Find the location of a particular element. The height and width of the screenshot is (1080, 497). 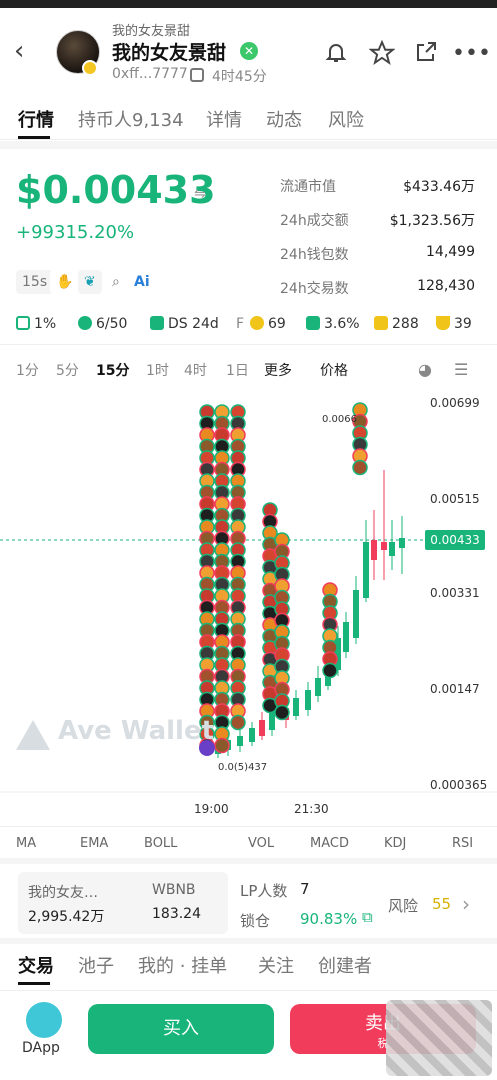

interval-5m: 5分 is located at coordinates (67, 370).